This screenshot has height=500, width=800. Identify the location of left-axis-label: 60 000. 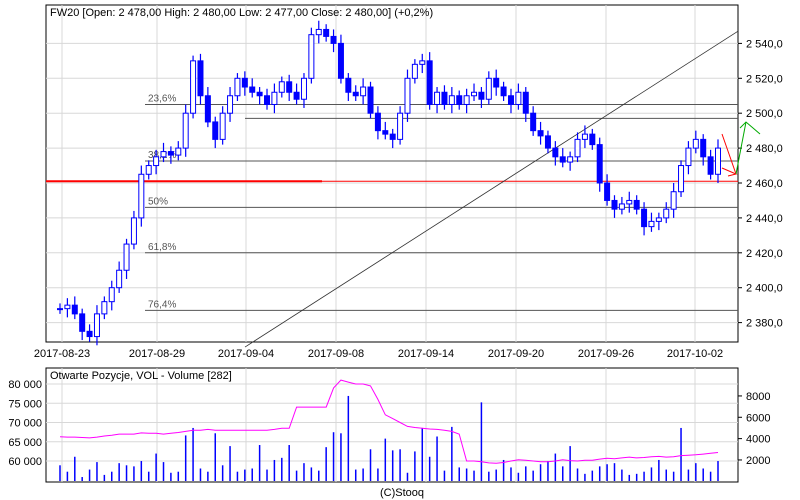
(25, 462).